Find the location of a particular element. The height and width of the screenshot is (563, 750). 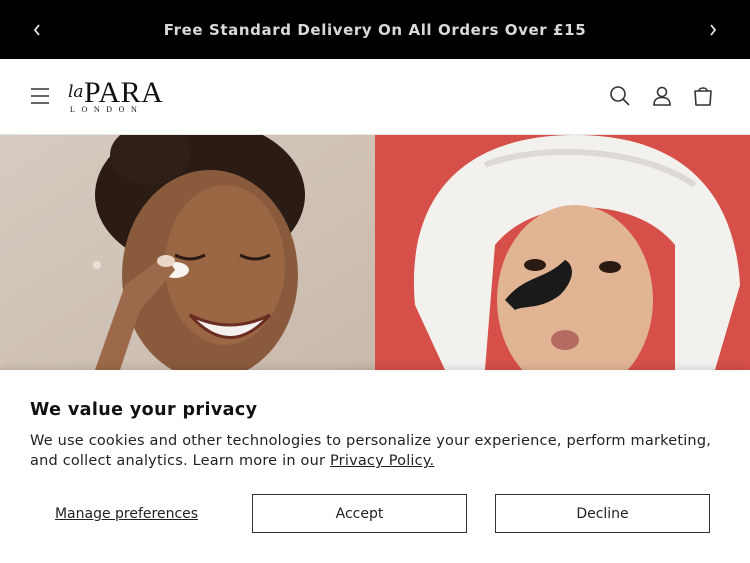

accept-button: Accept is located at coordinates (359, 513).